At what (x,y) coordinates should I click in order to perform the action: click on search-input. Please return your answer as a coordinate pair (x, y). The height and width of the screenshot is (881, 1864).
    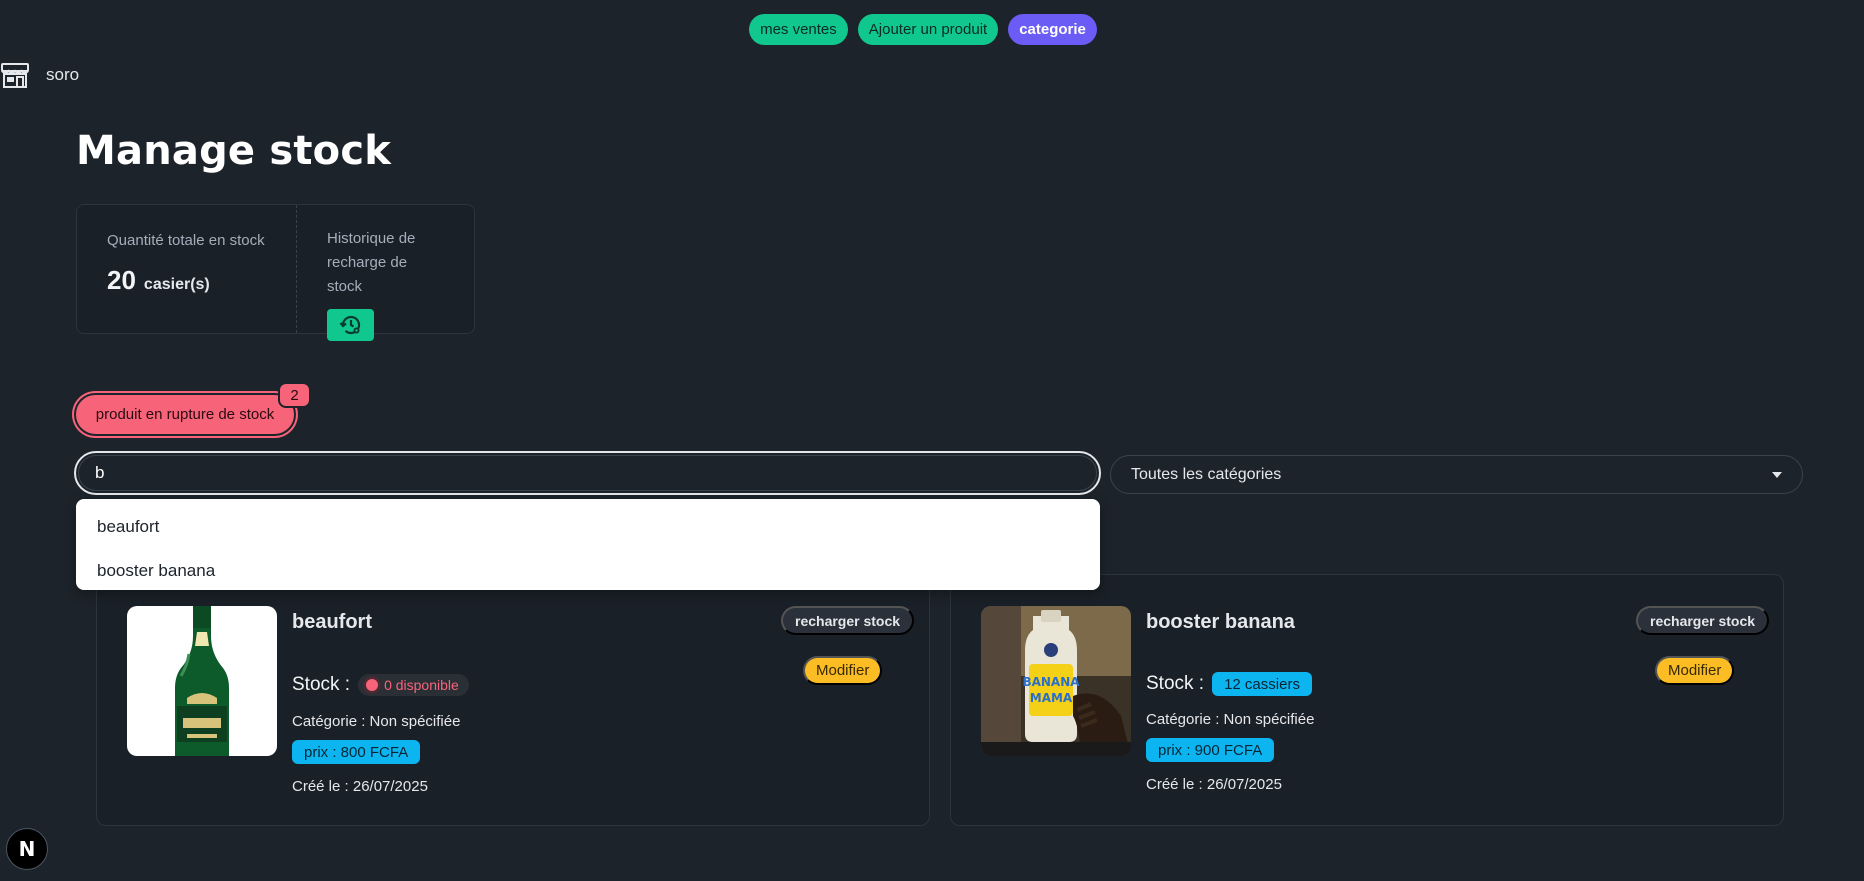
    Looking at the image, I should click on (587, 473).